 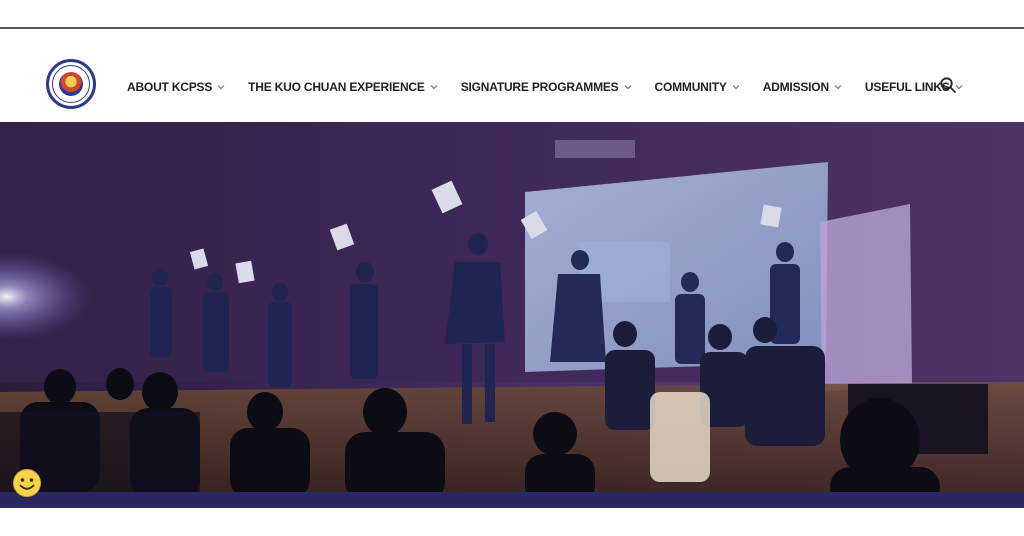 What do you see at coordinates (907, 87) in the screenshot?
I see `nav-label: USEFUL LINKS` at bounding box center [907, 87].